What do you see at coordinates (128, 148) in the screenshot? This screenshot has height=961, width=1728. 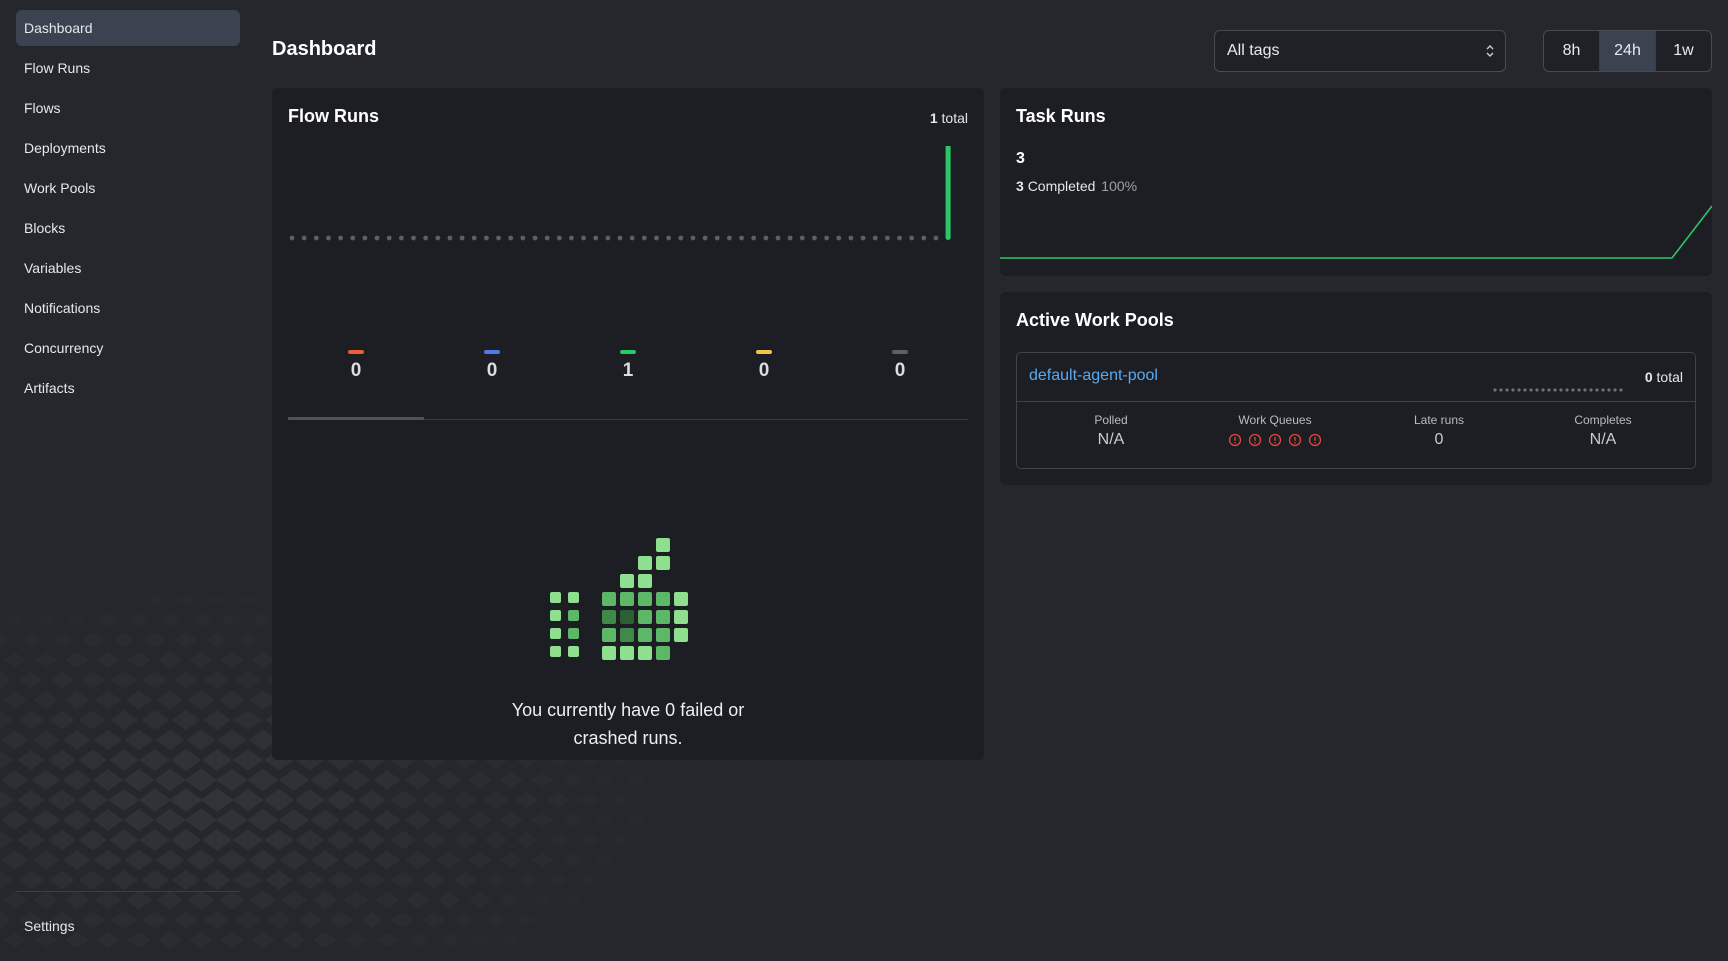 I see `sidebar-item-deployments: Deployments` at bounding box center [128, 148].